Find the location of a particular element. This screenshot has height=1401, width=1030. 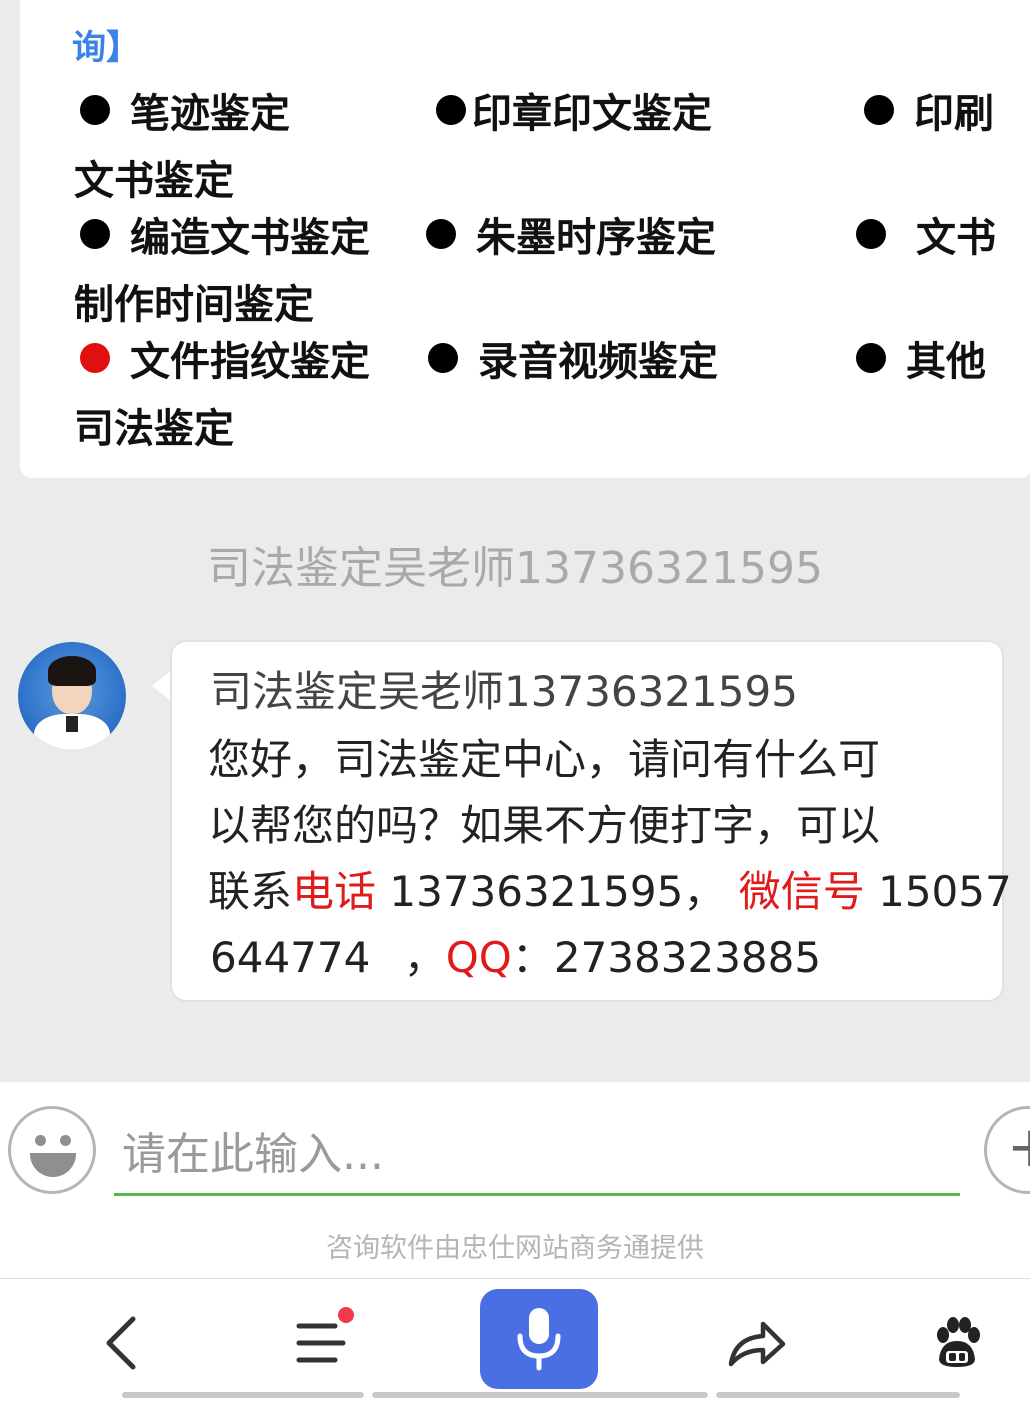

back-icon is located at coordinates (121, 1343).